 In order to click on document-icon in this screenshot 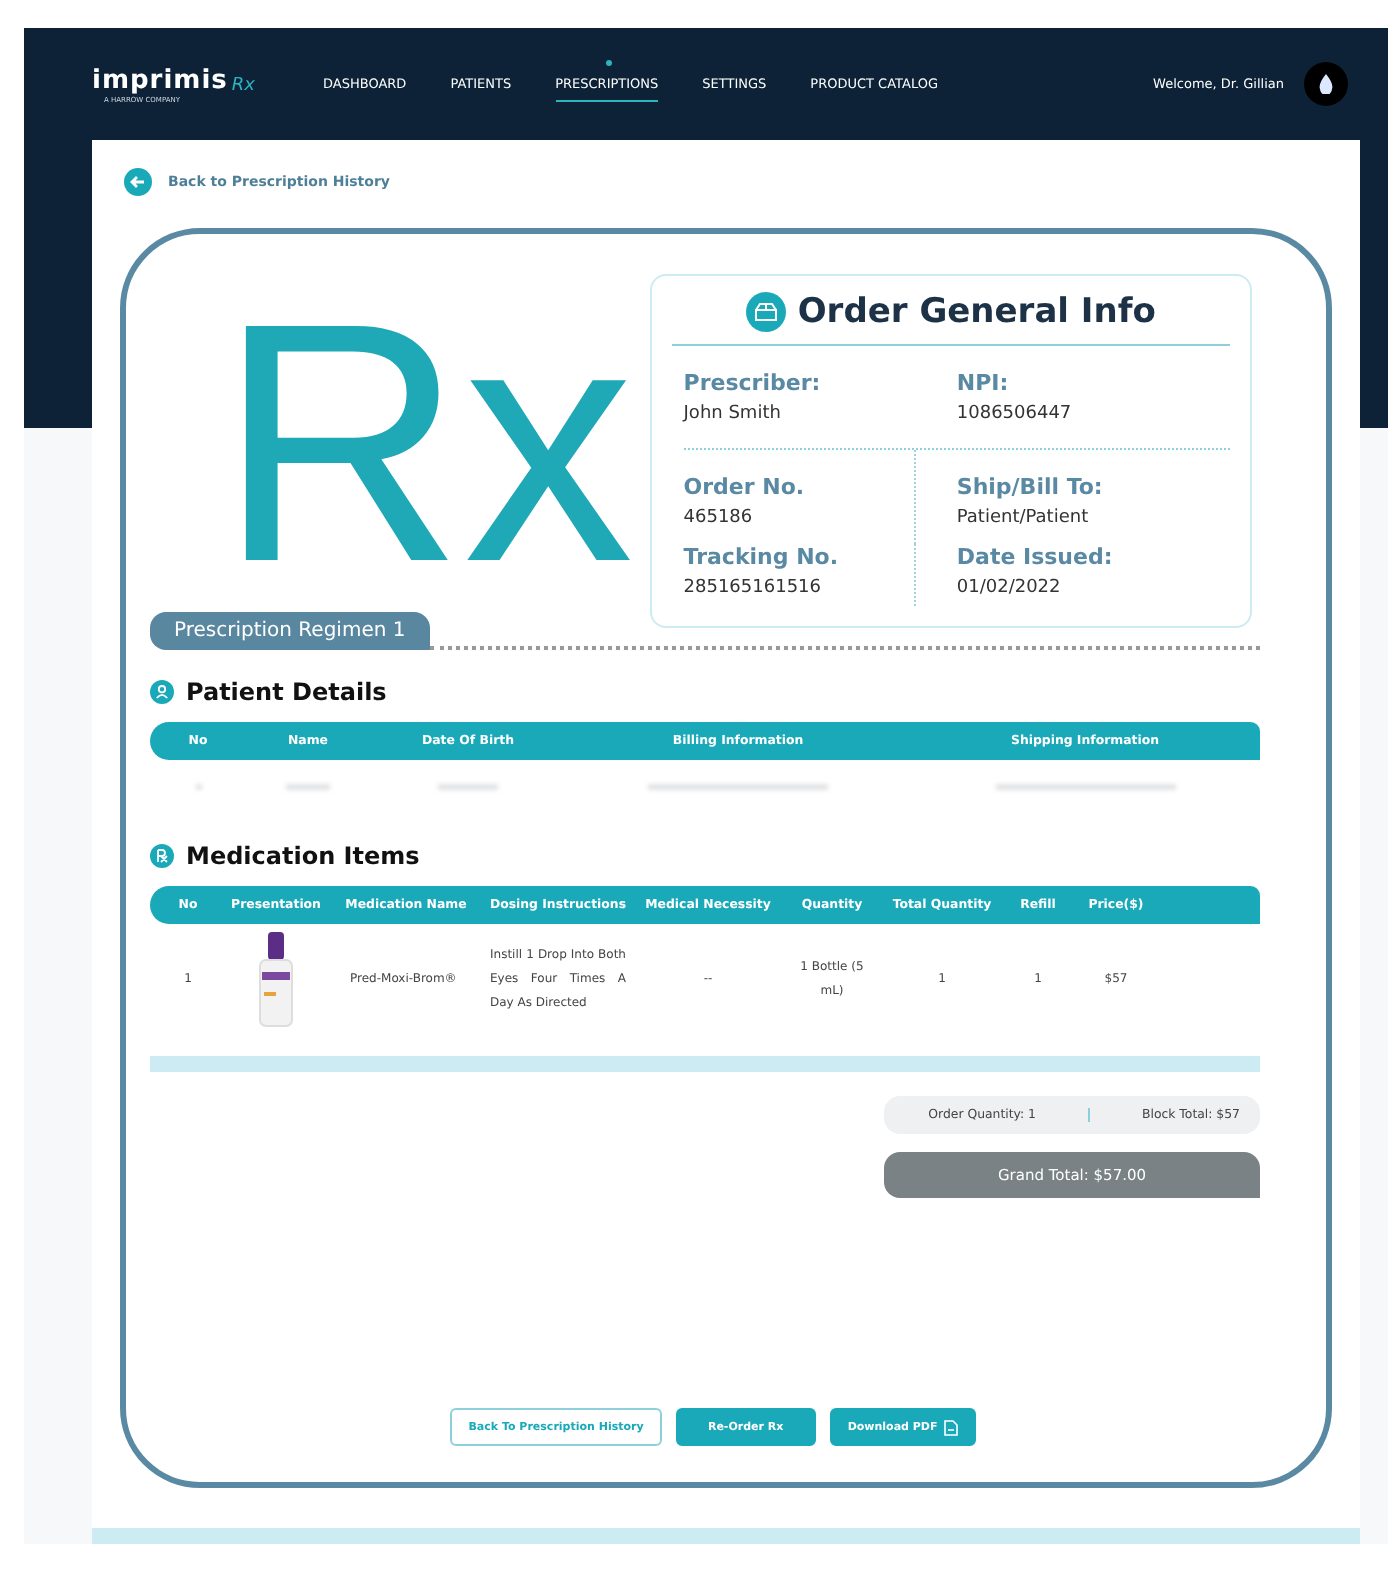, I will do `click(950, 1427)`.